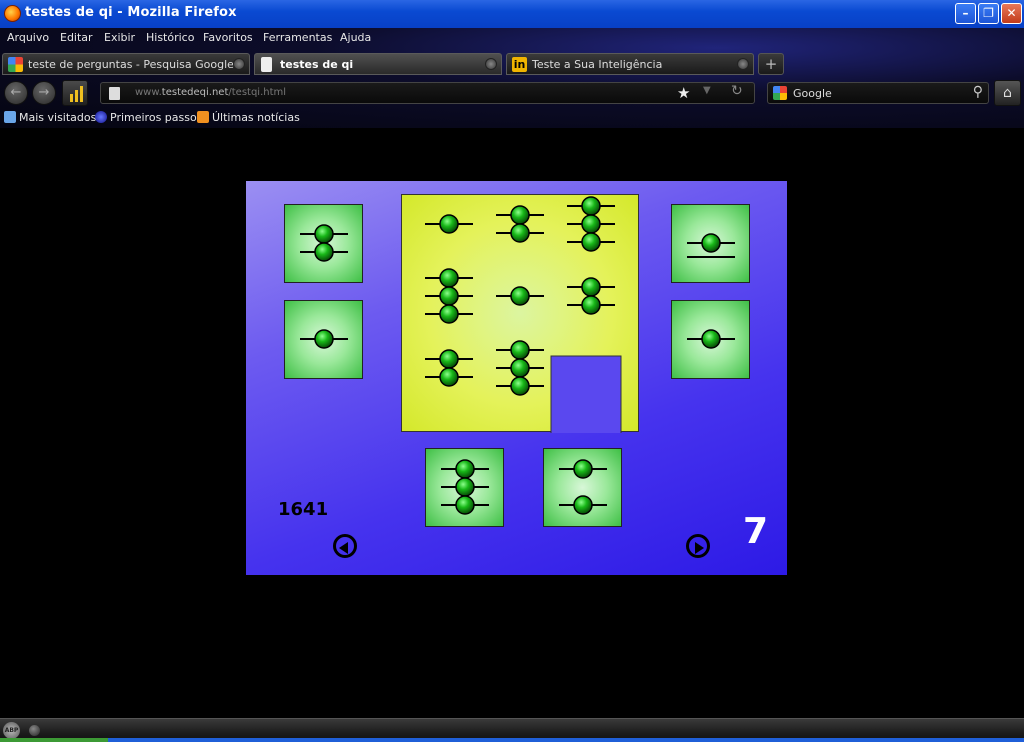 The image size is (1024, 742). Describe the element at coordinates (44, 93) in the screenshot. I see `forward-button: →` at that location.